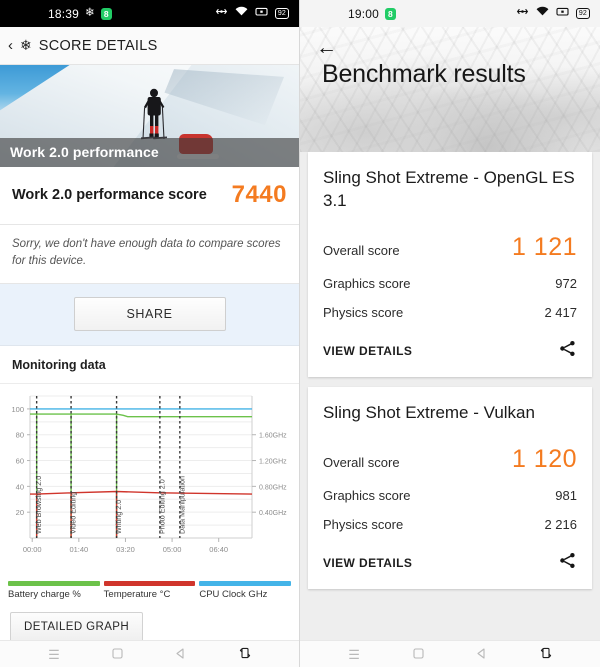  What do you see at coordinates (38, 505) in the screenshot?
I see `svg-text: Web Browsing 2.0` at bounding box center [38, 505].